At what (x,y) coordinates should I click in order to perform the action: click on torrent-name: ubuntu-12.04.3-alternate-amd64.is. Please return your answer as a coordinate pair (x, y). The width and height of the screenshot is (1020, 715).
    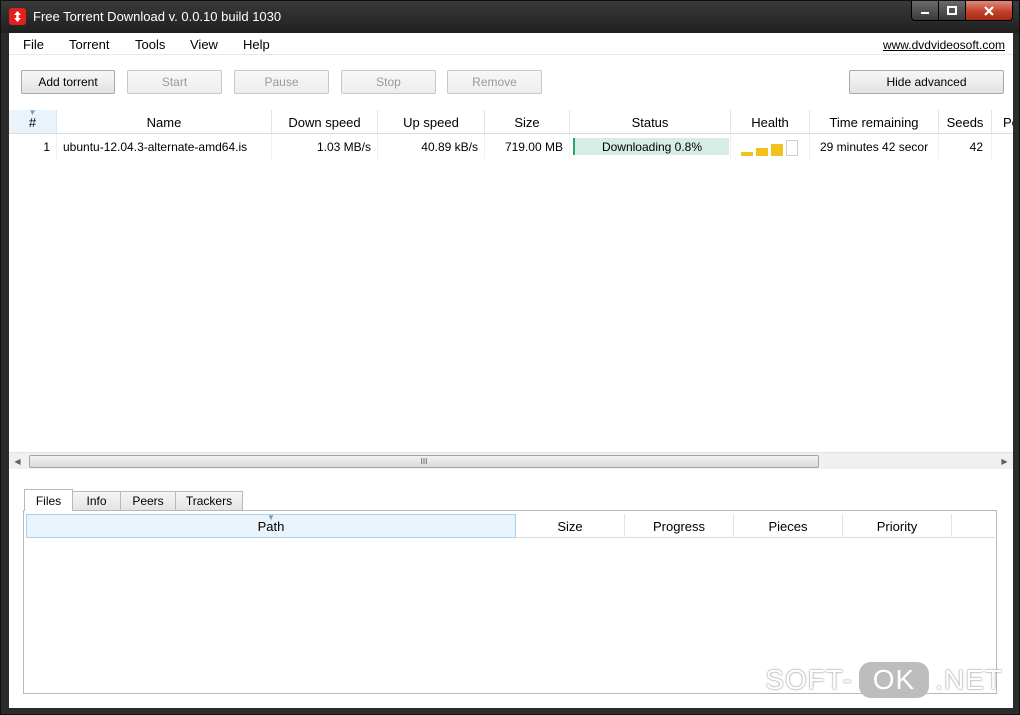
    Looking at the image, I should click on (164, 146).